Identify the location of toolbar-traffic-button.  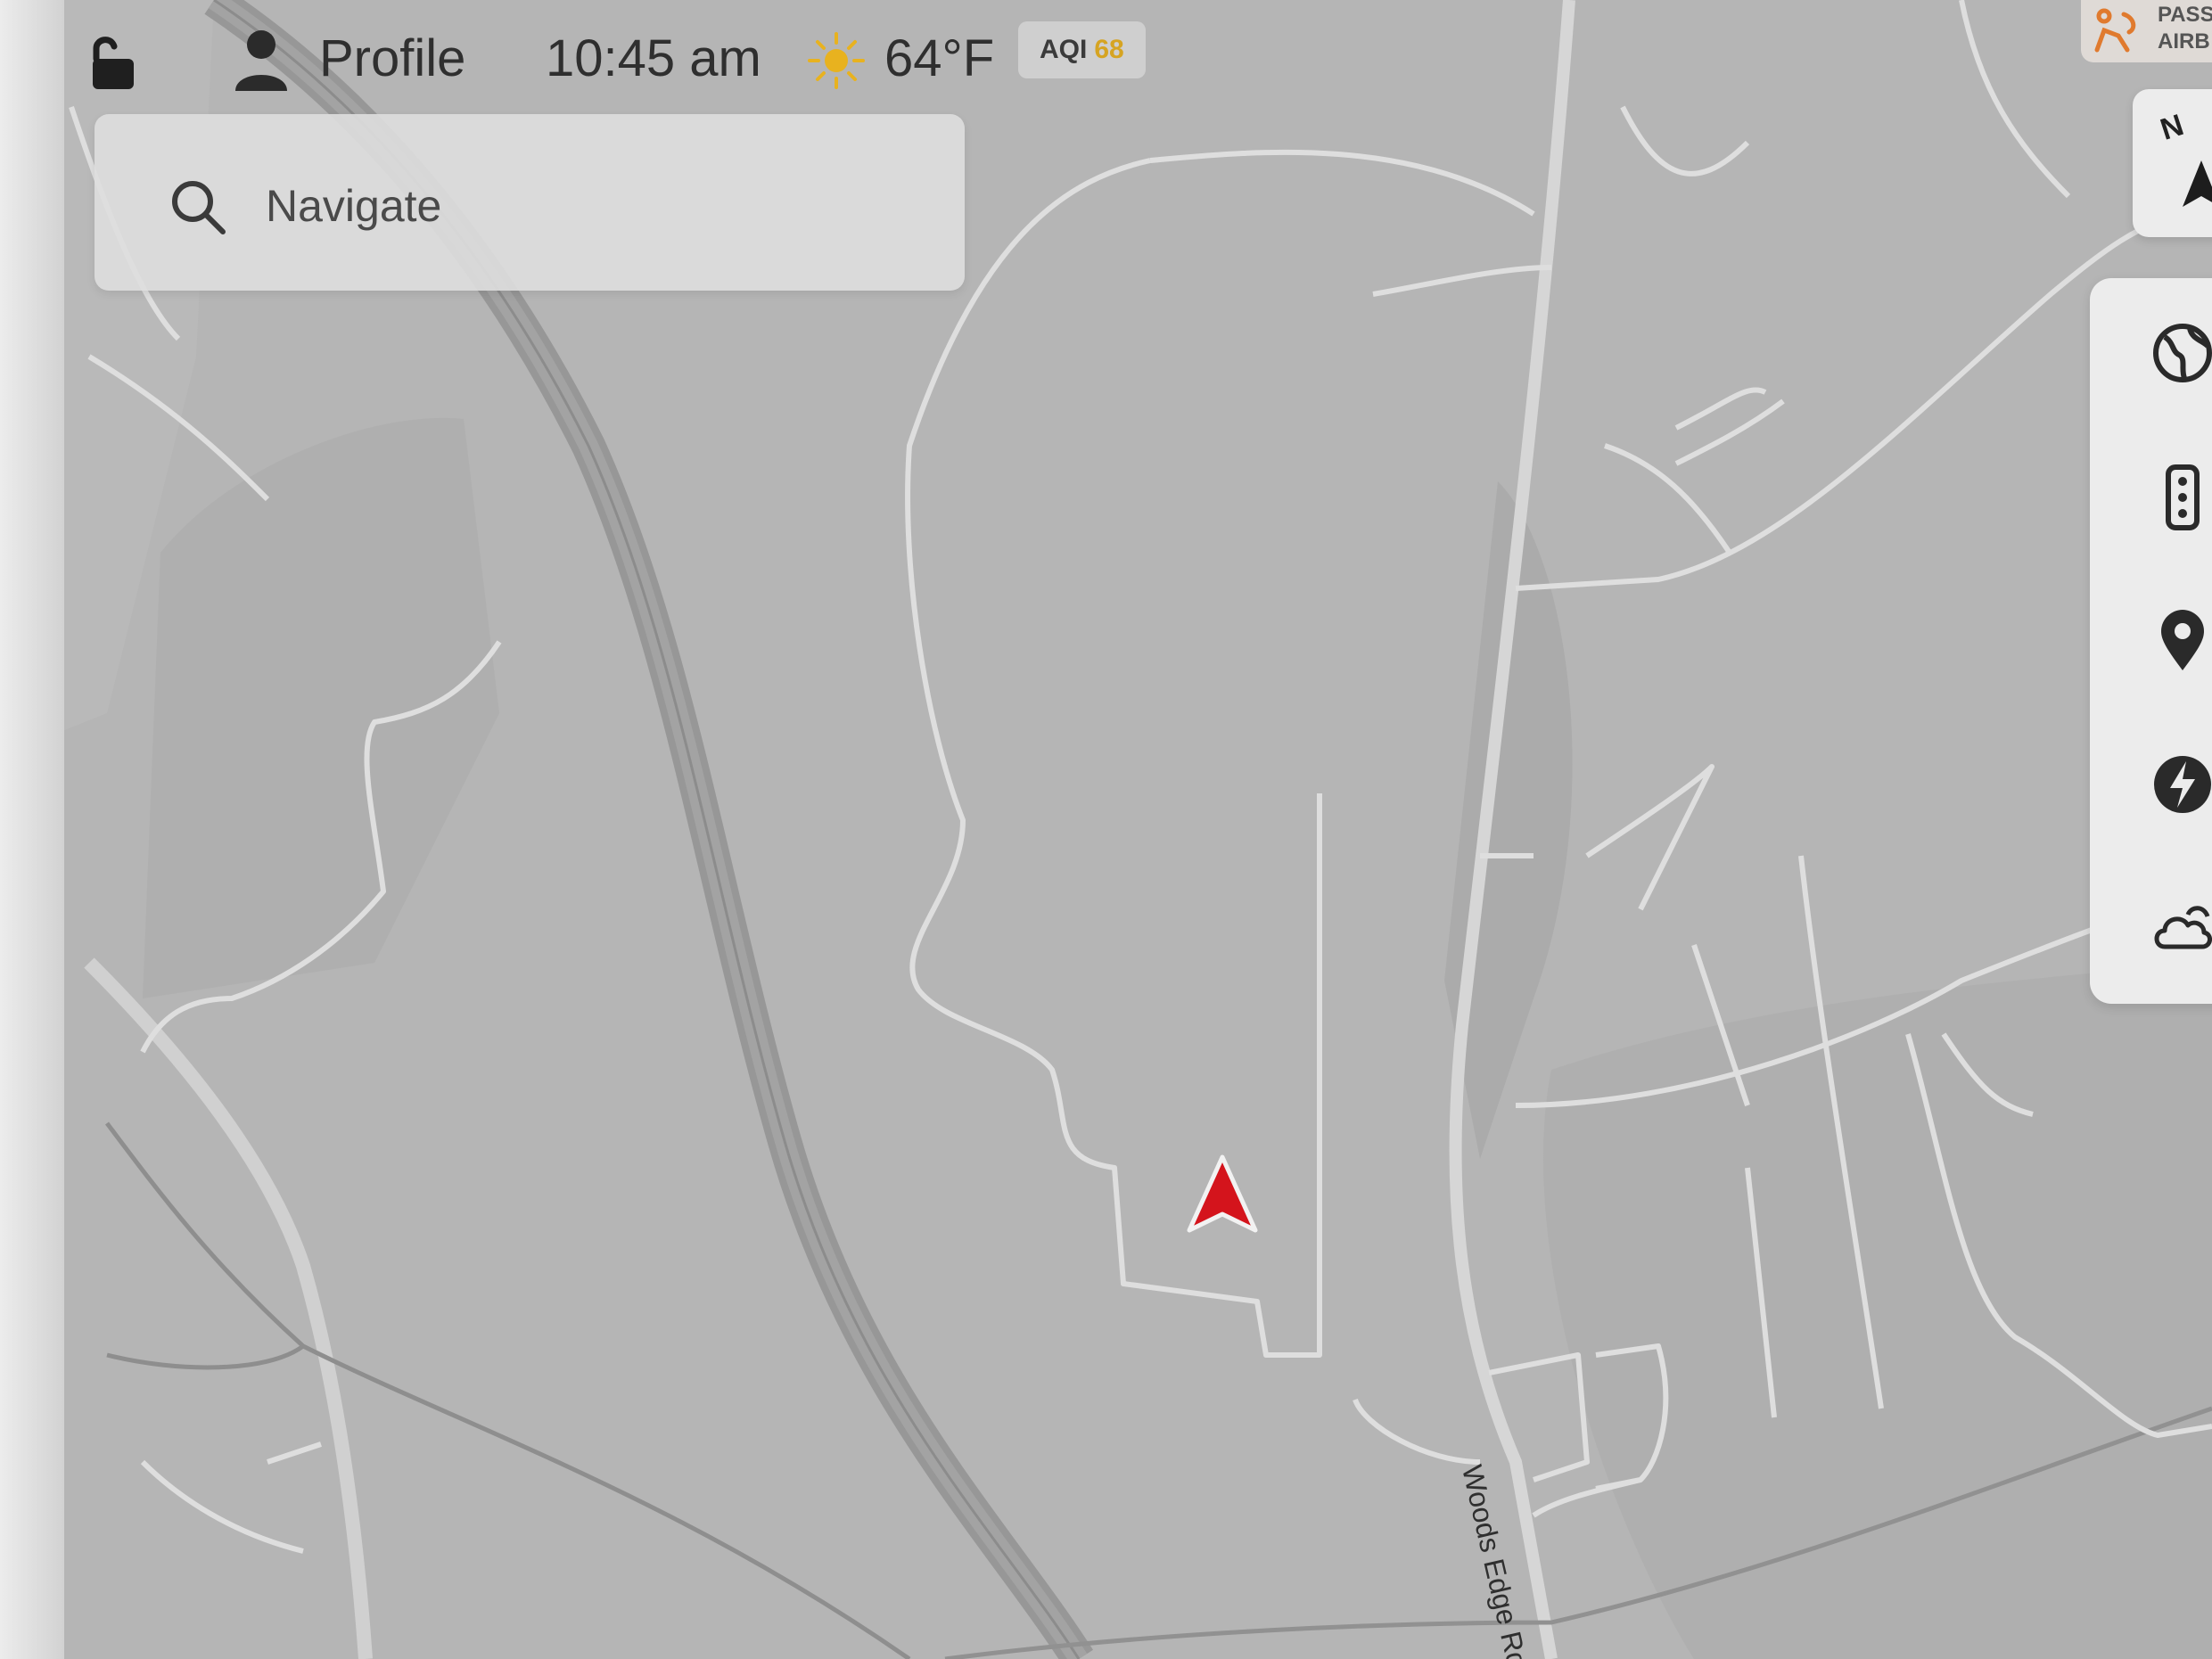
(2151, 498).